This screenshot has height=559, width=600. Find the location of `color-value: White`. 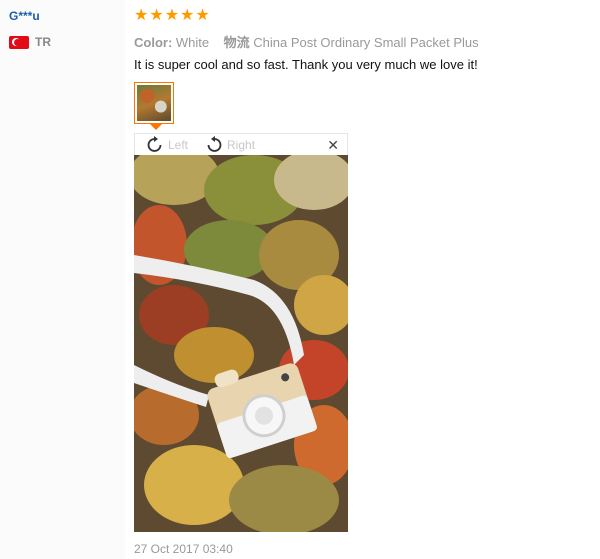

color-value: White is located at coordinates (192, 42).